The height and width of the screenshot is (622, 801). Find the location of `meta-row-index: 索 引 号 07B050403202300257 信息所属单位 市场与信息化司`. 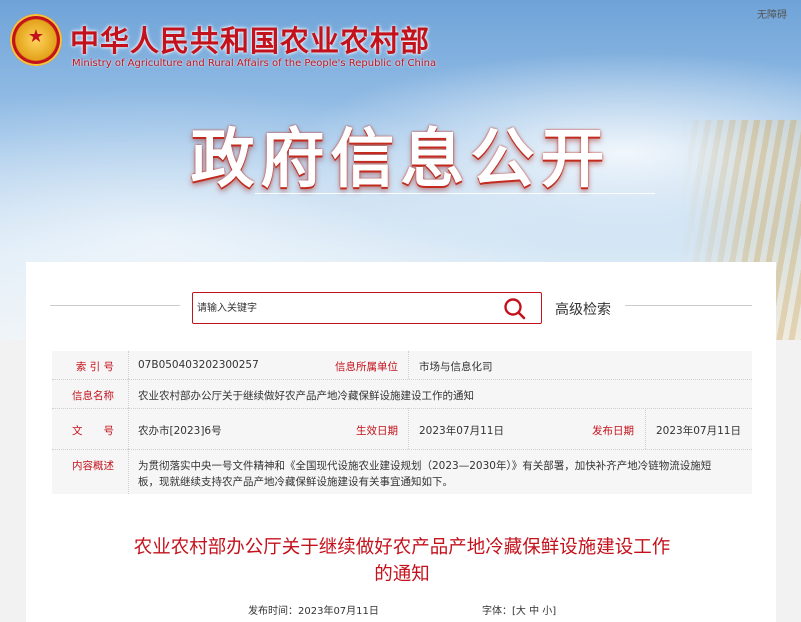

meta-row-index: 索 引 号 07B050403202300257 信息所属单位 市场与信息化司 is located at coordinates (402, 365).